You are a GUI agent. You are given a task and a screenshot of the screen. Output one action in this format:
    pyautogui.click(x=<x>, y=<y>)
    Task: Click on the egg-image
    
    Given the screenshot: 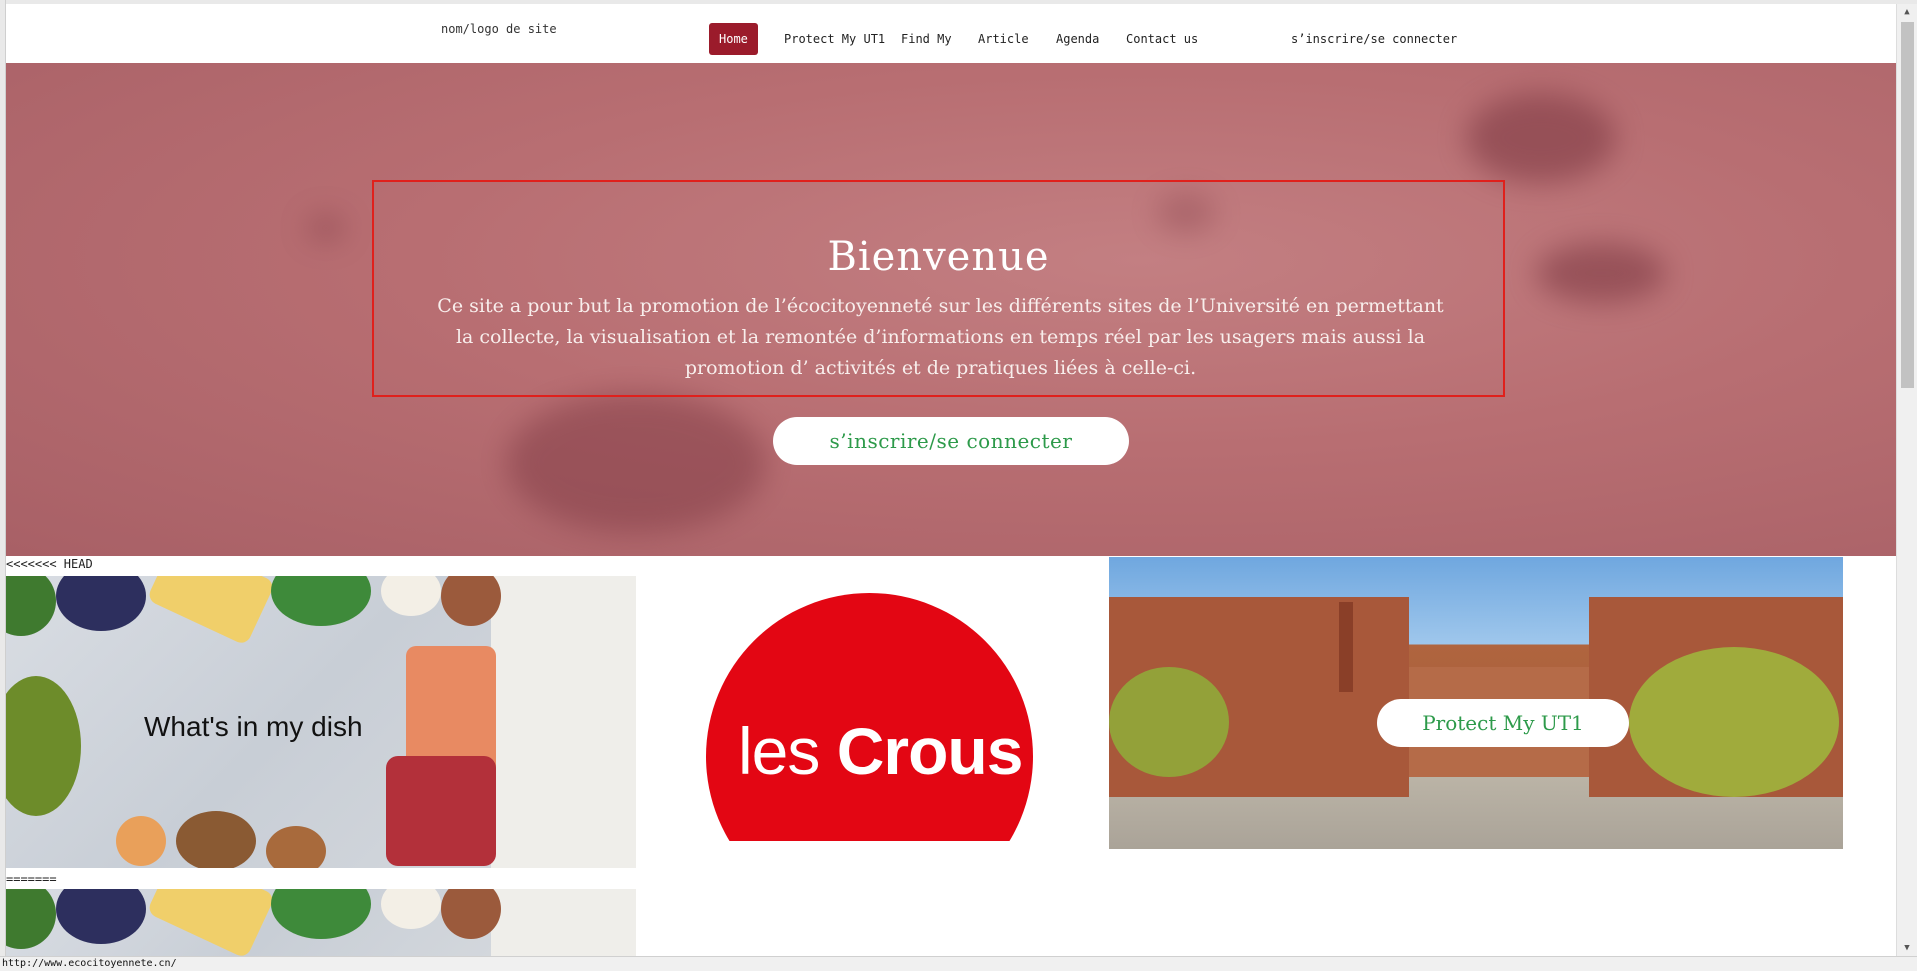 What is the action you would take?
    pyautogui.click(x=141, y=841)
    